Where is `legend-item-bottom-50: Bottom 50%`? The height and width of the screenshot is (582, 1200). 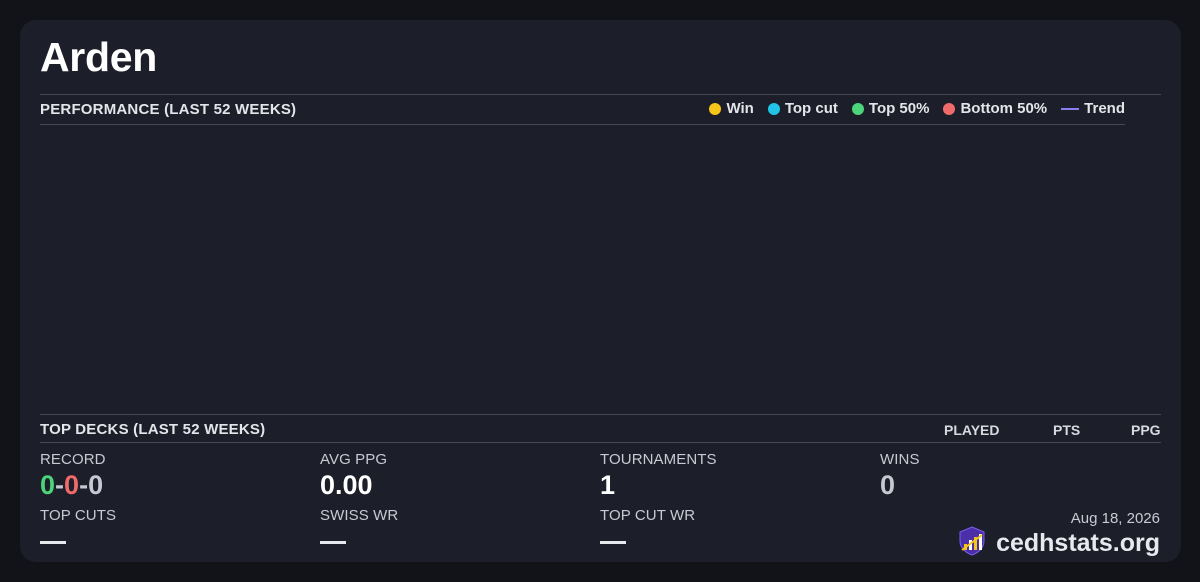 legend-item-bottom-50: Bottom 50% is located at coordinates (995, 108).